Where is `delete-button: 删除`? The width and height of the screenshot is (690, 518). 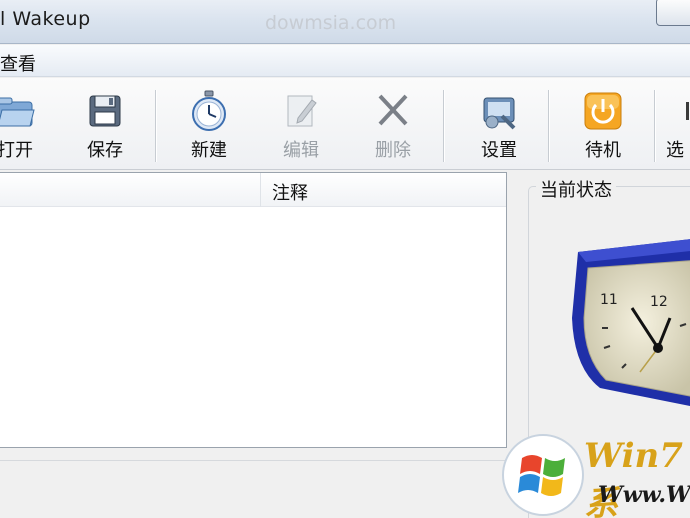 delete-button: 删除 is located at coordinates (393, 124).